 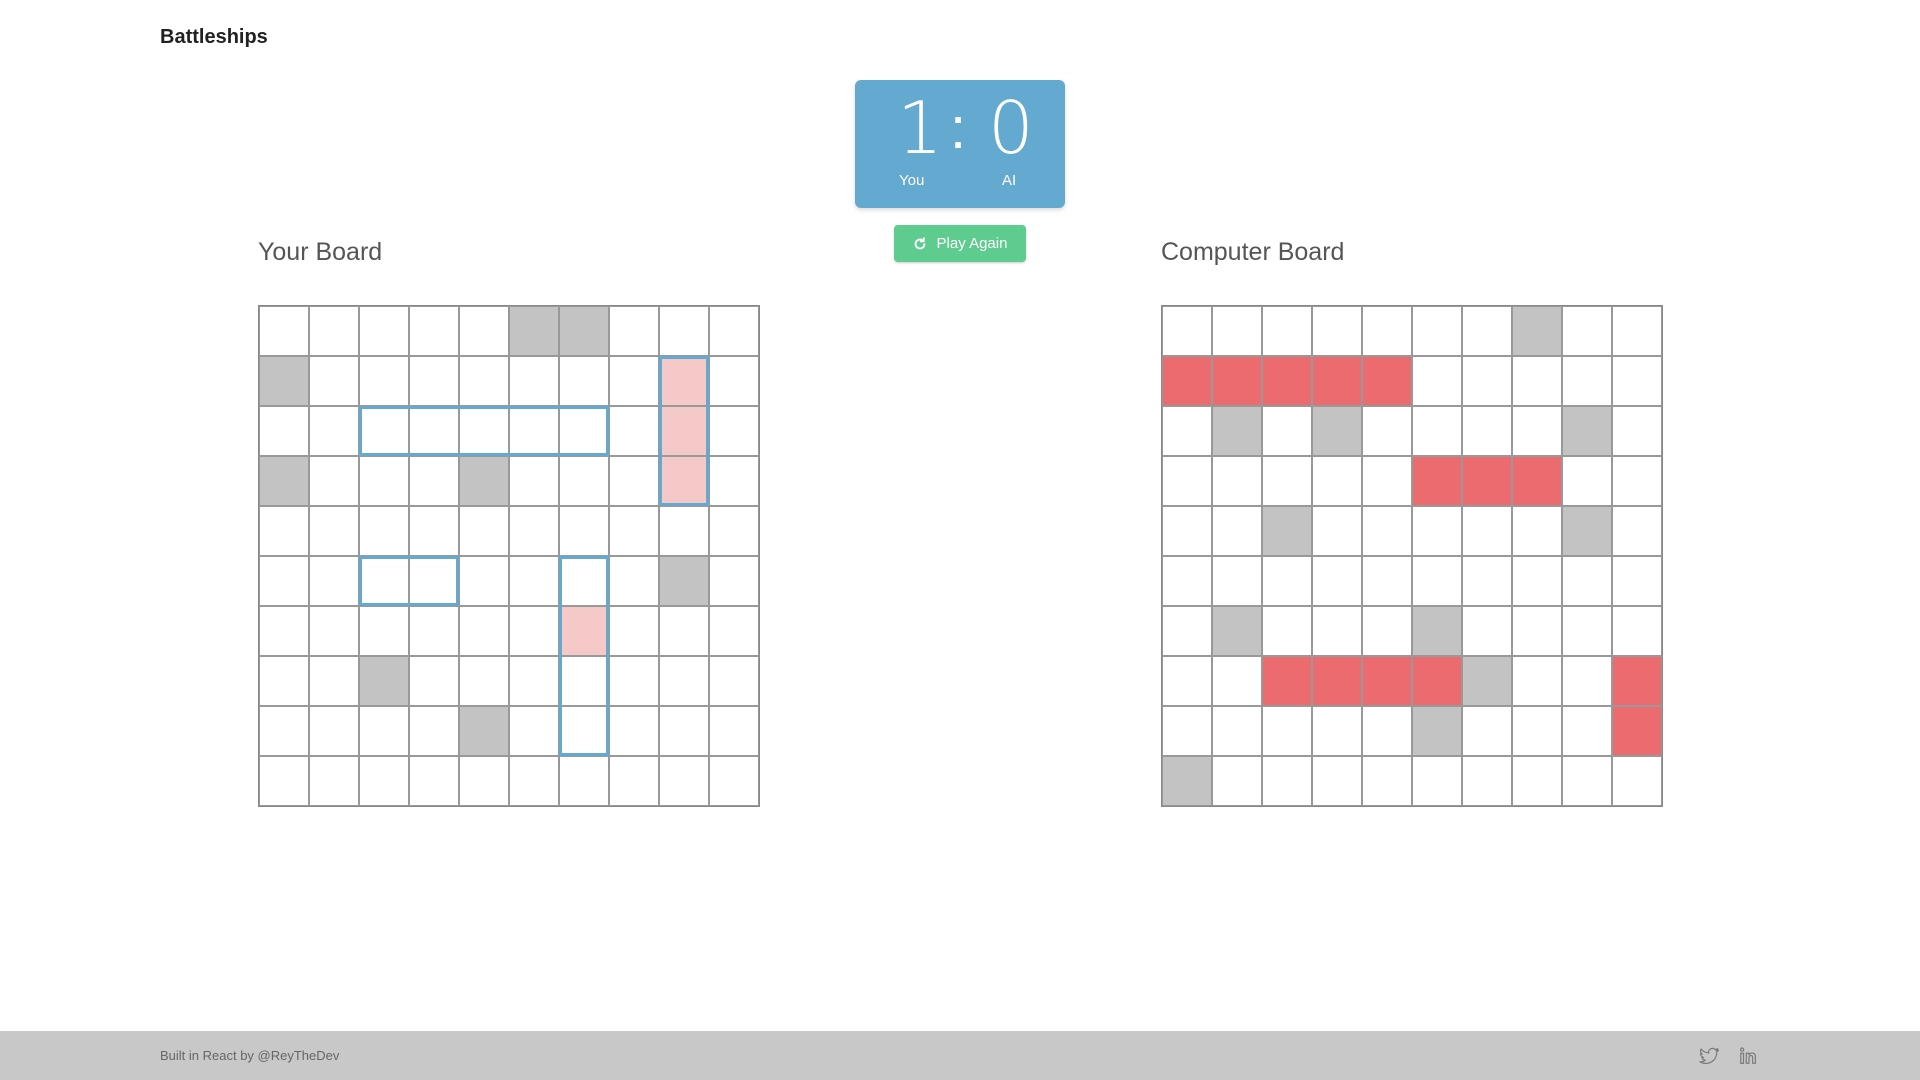 I want to click on linkedin-icon, so click(x=1749, y=1056).